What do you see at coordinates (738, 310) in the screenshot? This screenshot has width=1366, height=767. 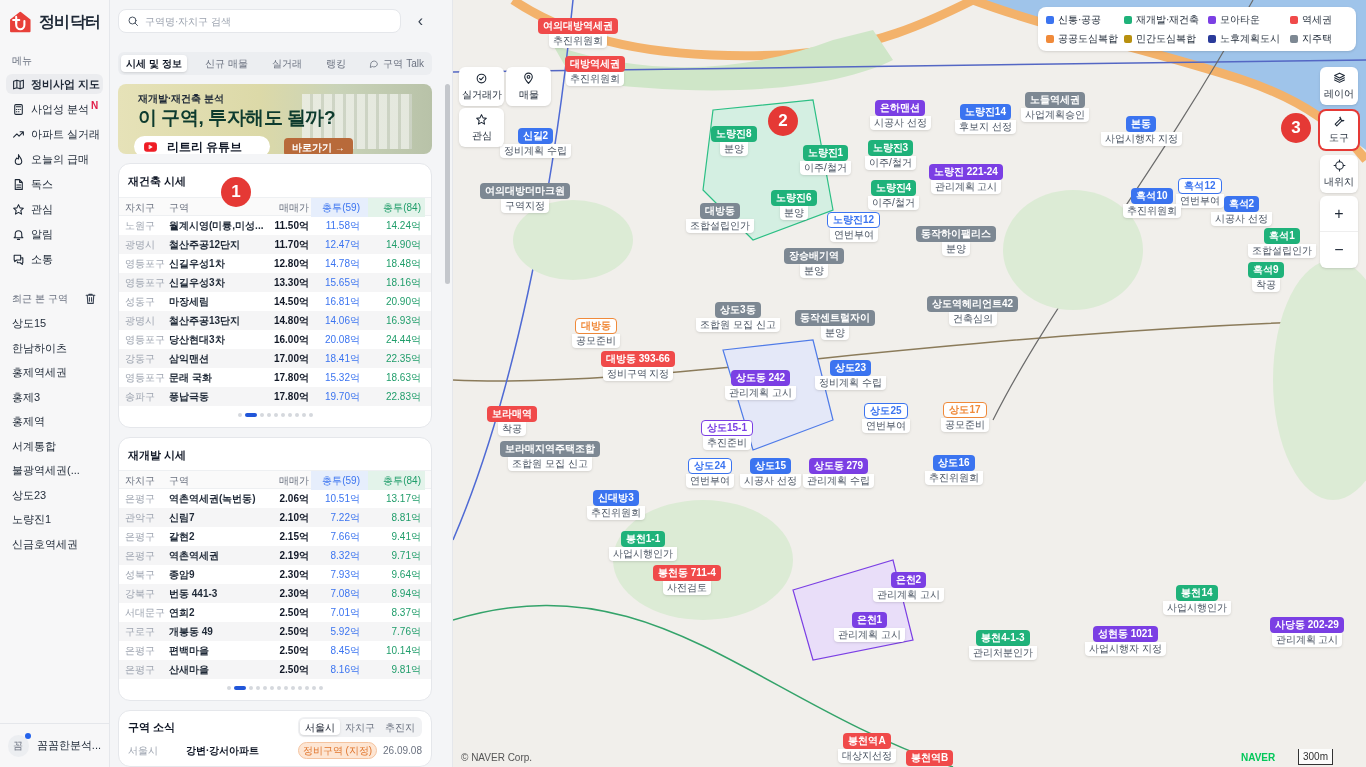 I see `zone-name-tag: 상도3동` at bounding box center [738, 310].